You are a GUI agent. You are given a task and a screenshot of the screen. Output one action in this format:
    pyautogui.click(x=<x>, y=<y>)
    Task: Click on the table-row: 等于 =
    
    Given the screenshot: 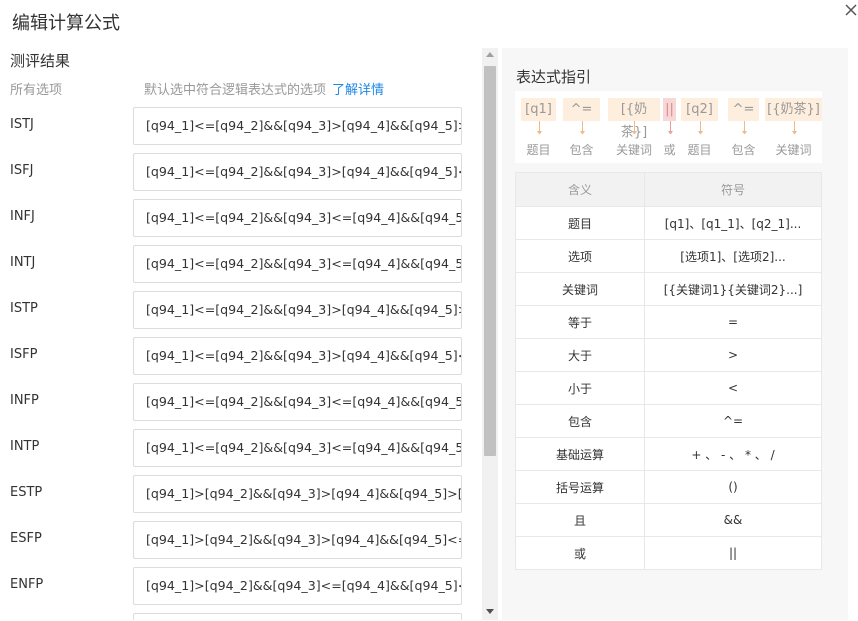 What is the action you would take?
    pyautogui.click(x=668, y=322)
    